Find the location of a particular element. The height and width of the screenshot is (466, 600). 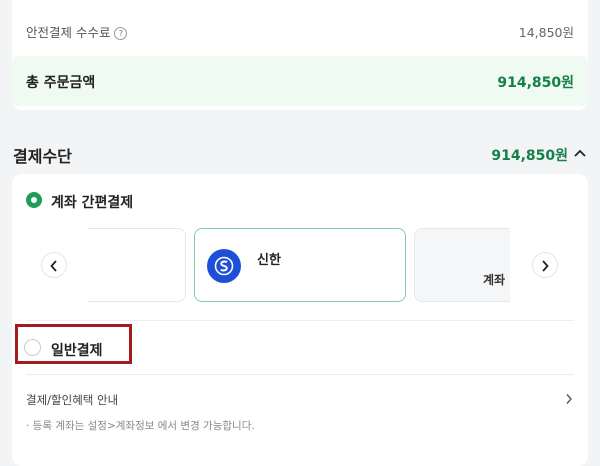

bank-name: 계좌 is located at coordinates (494, 280).